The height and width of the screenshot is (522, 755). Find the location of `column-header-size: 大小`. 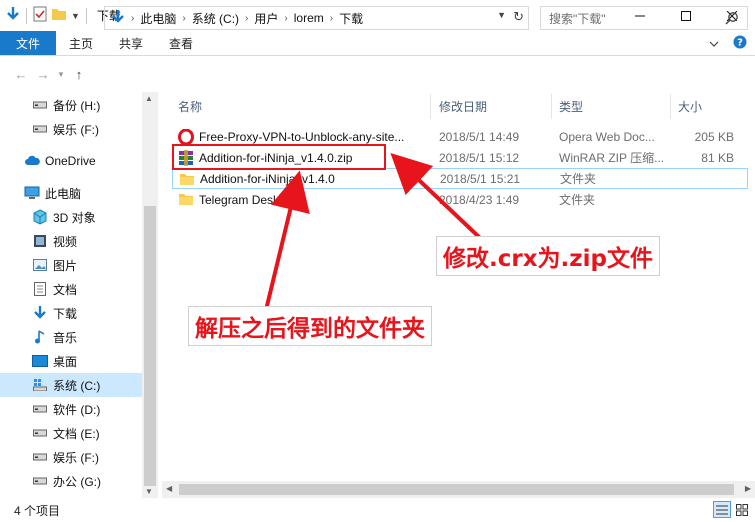

column-header-size: 大小 is located at coordinates (690, 106).